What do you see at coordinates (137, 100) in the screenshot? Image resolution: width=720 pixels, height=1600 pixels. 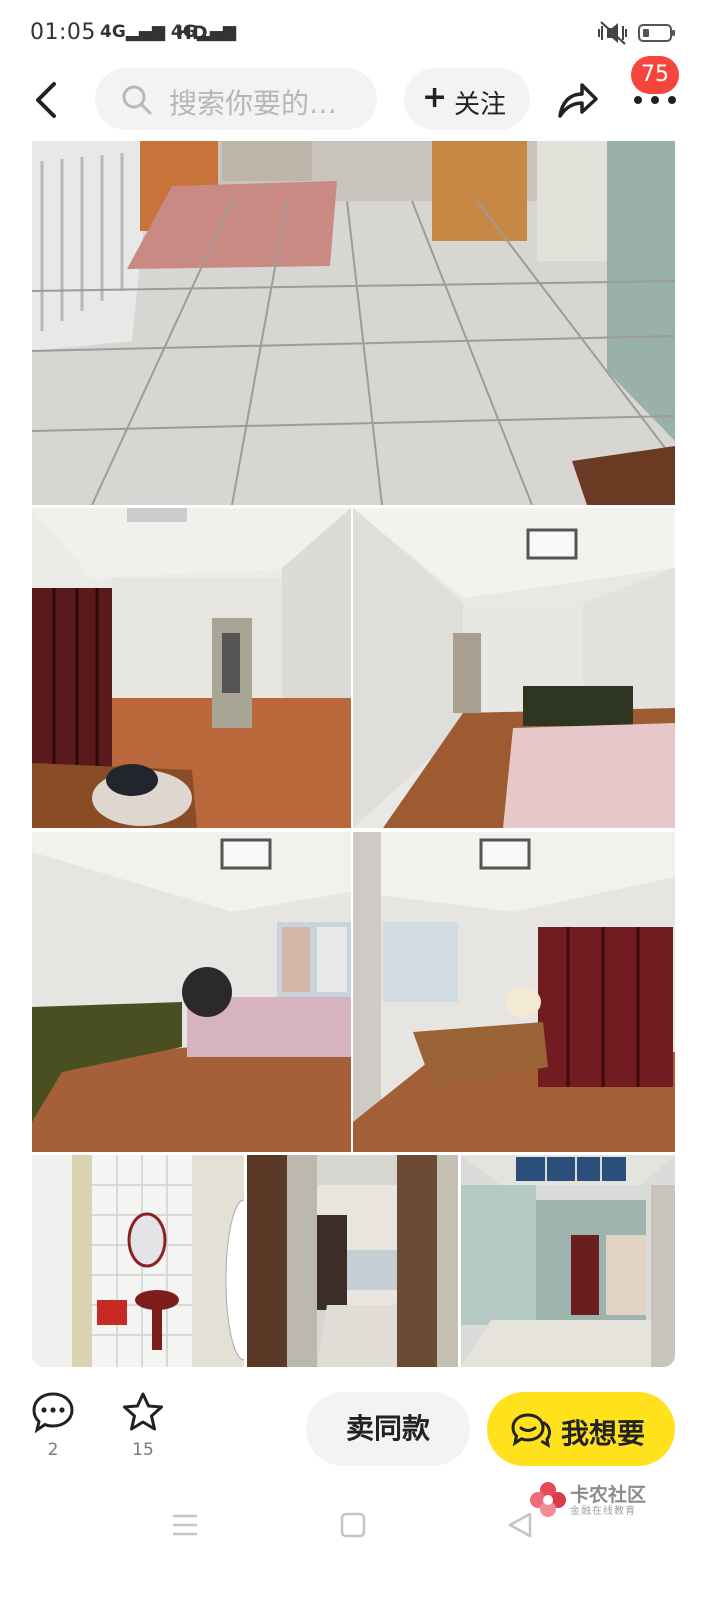 I see `search-icon` at bounding box center [137, 100].